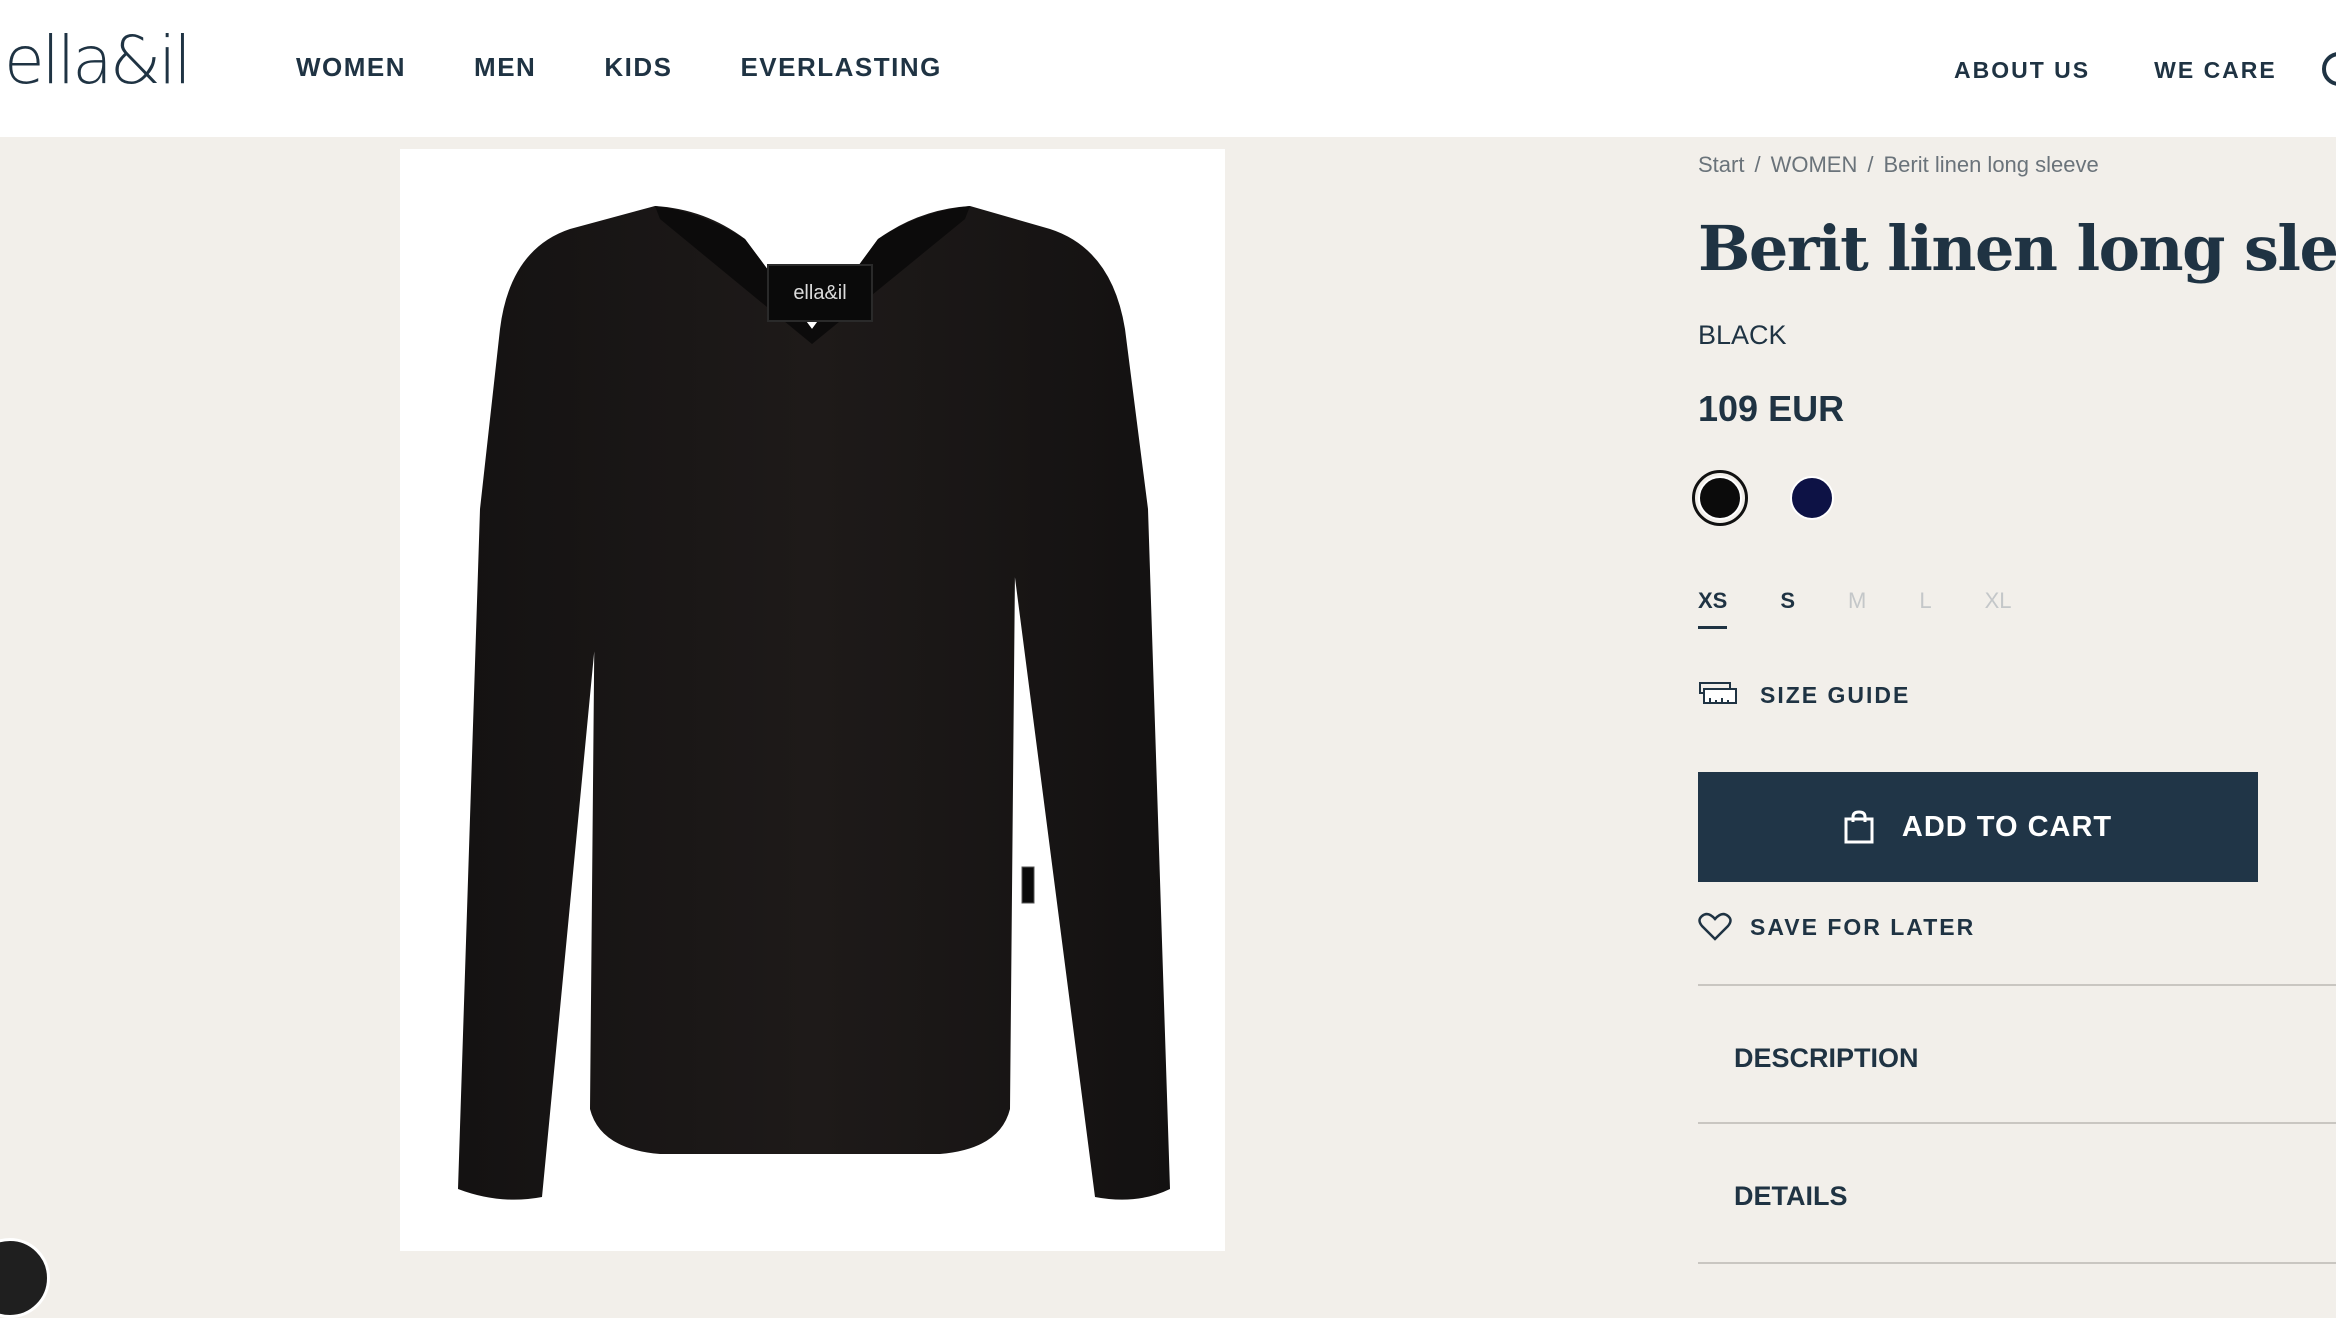  What do you see at coordinates (819, 293) in the screenshot?
I see `neck-label-text: ella&il` at bounding box center [819, 293].